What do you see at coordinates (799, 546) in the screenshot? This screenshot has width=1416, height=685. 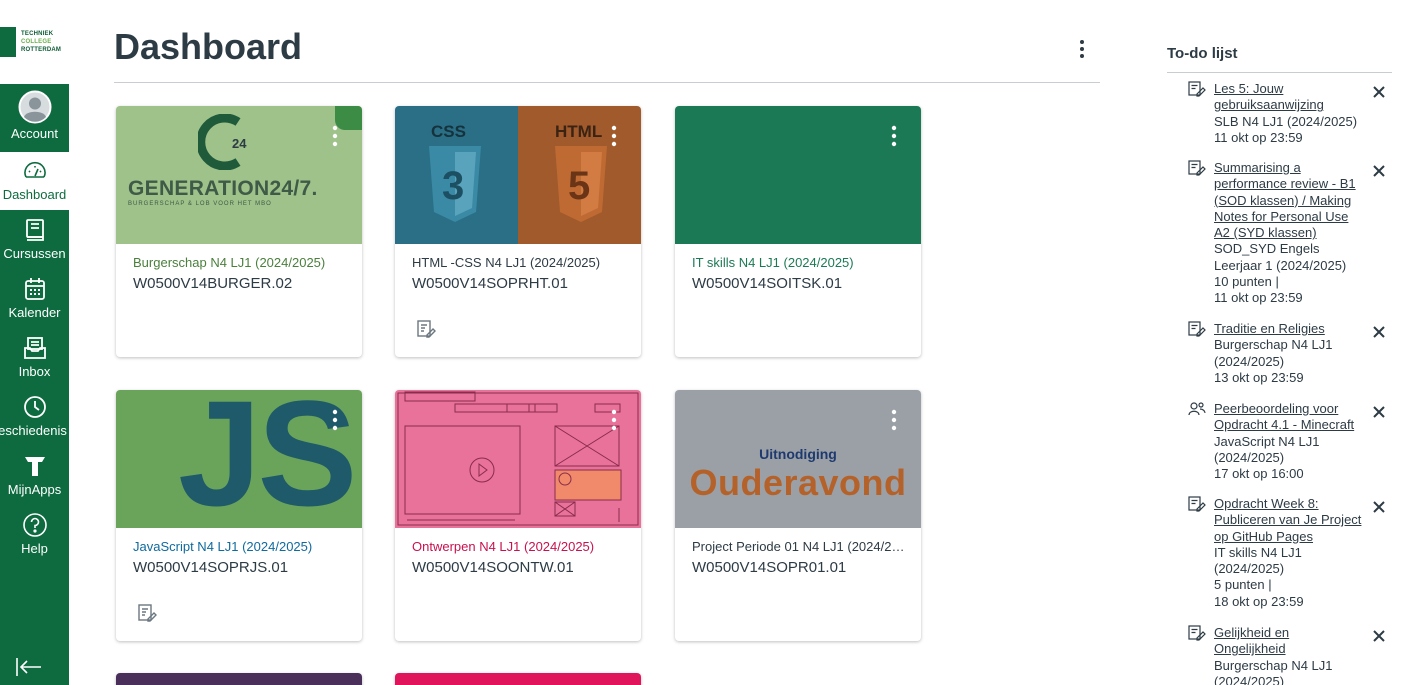 I see `card-title: Project Periode 01 N4 LJ1 (2024/2025)` at bounding box center [799, 546].